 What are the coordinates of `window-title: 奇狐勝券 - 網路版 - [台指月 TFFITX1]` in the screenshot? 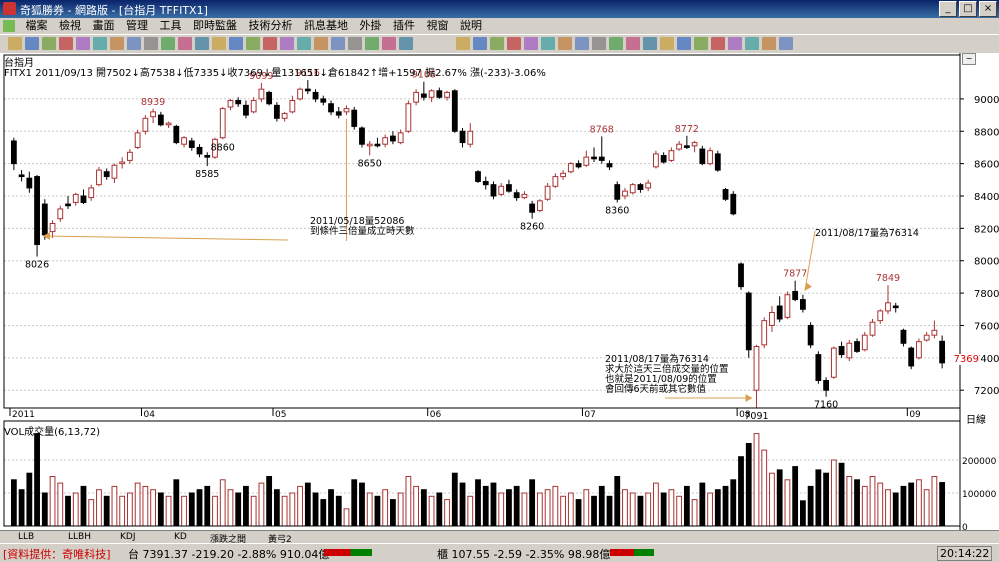 It's located at (114, 10).